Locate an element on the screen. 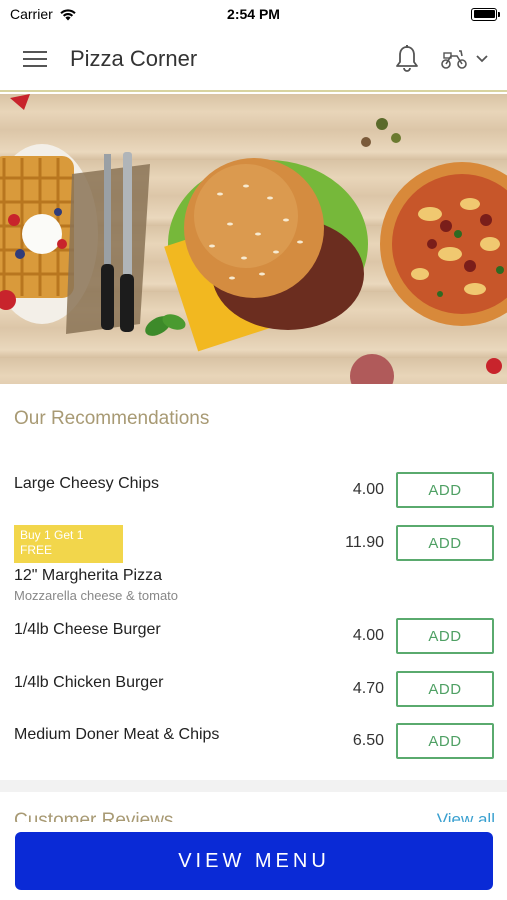 This screenshot has width=507, height=900. chevron-down-icon is located at coordinates (482, 59).